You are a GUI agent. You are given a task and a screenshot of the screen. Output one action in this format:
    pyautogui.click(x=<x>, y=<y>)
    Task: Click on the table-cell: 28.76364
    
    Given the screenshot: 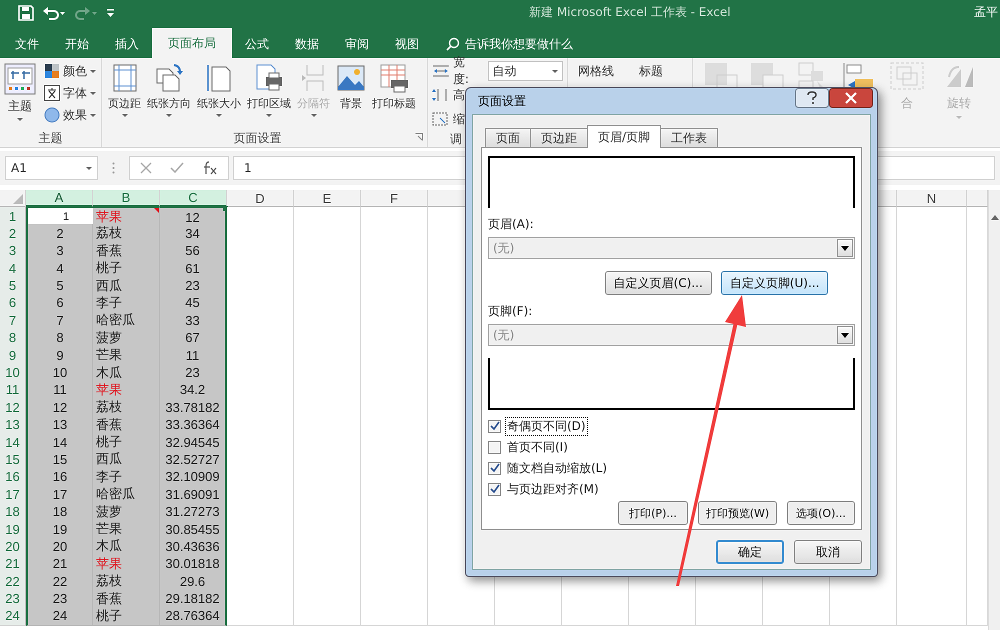 What is the action you would take?
    pyautogui.click(x=193, y=616)
    